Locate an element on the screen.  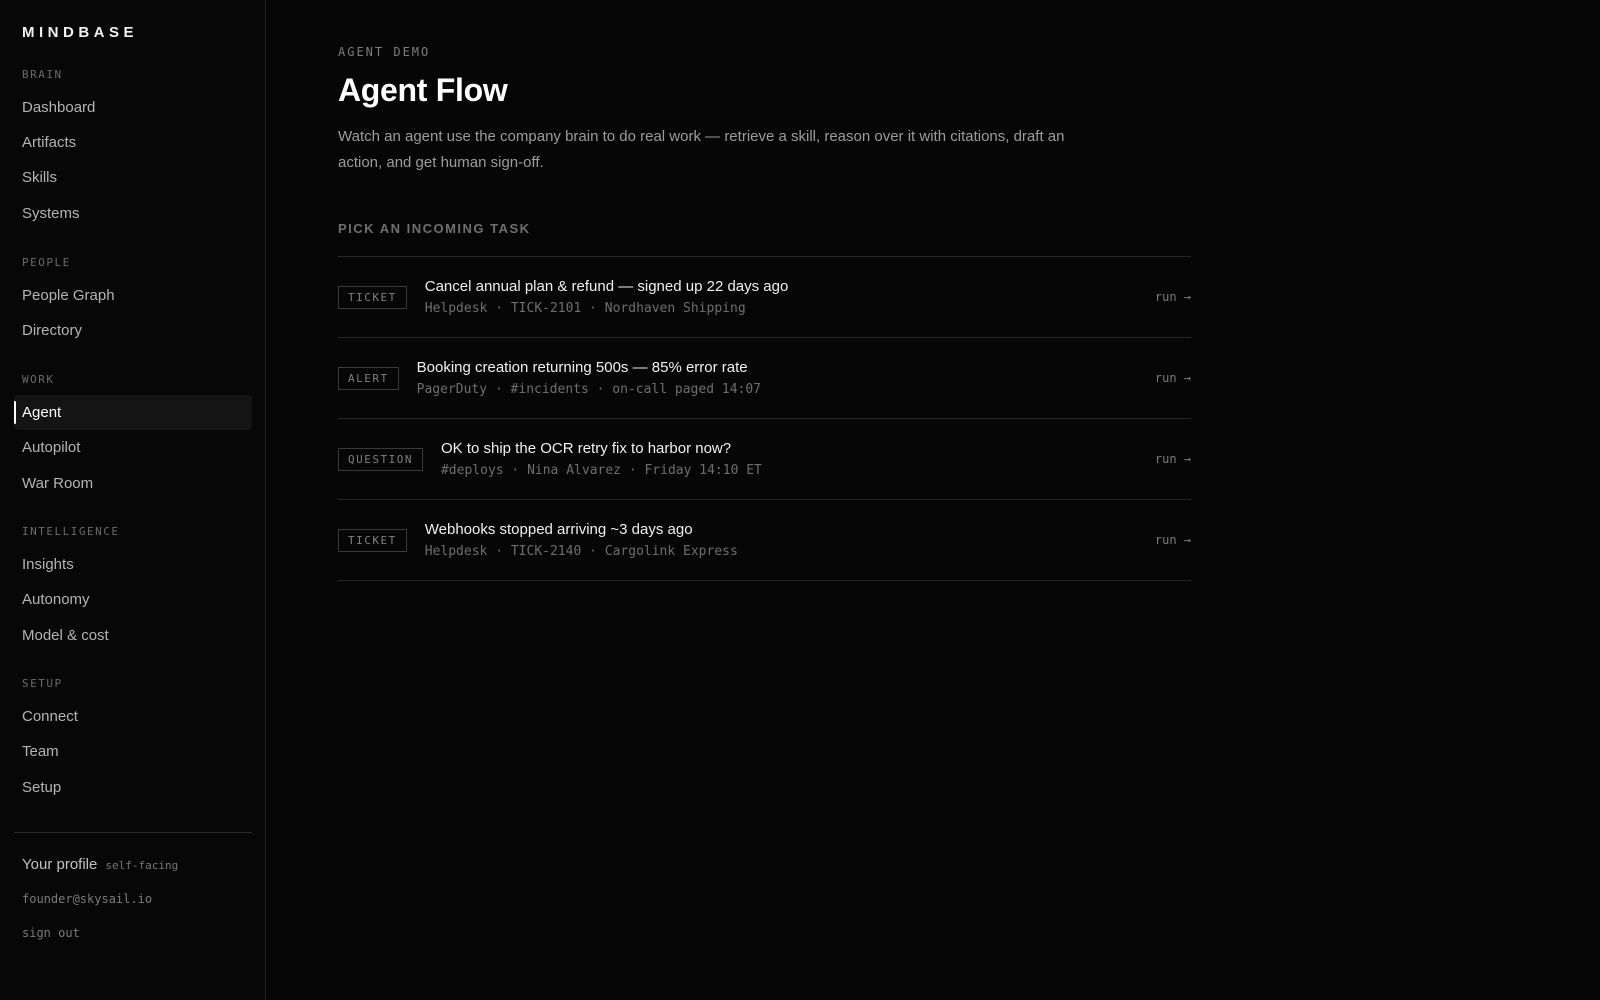
task-type-badge: ALERT is located at coordinates (368, 378).